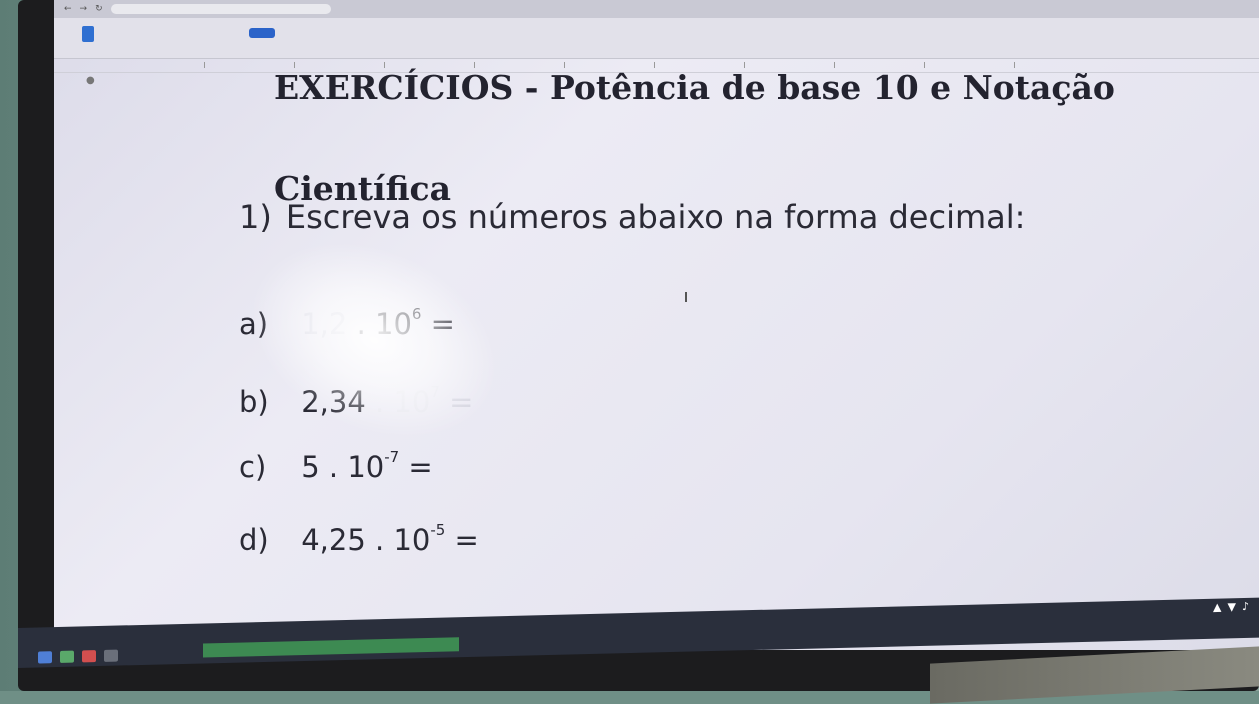 Image resolution: width=1259 pixels, height=704 pixels. I want to click on system-tray: ▲ ▼ ♪, so click(1231, 607).